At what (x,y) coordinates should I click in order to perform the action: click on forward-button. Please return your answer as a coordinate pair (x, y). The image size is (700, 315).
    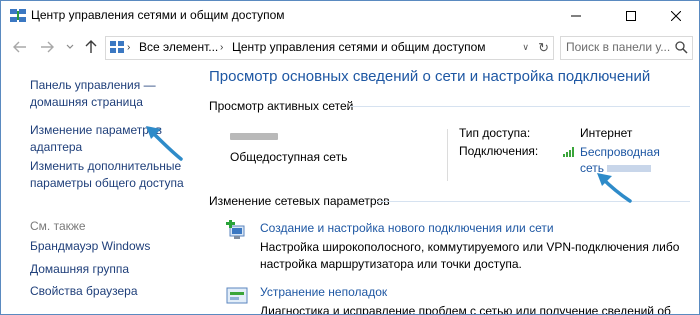
    Looking at the image, I should click on (47, 47).